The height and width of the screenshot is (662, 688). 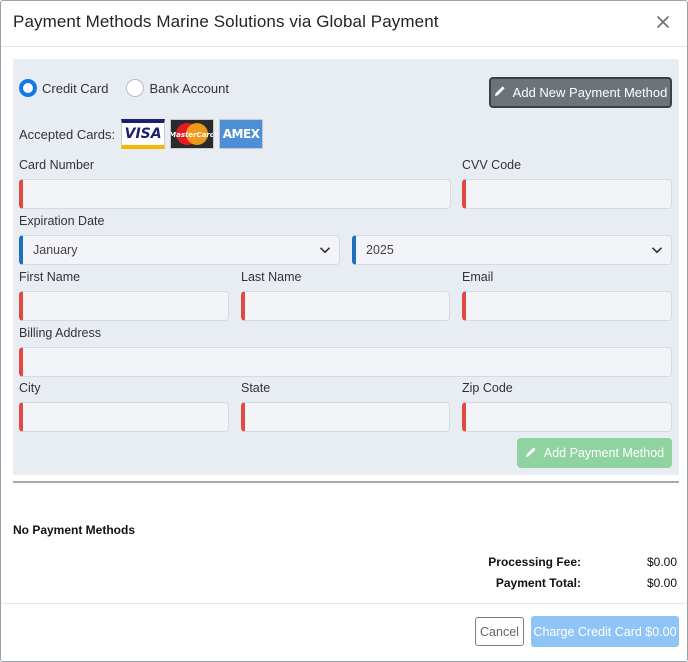 I want to click on radio-credit-card-circle, so click(x=28, y=88).